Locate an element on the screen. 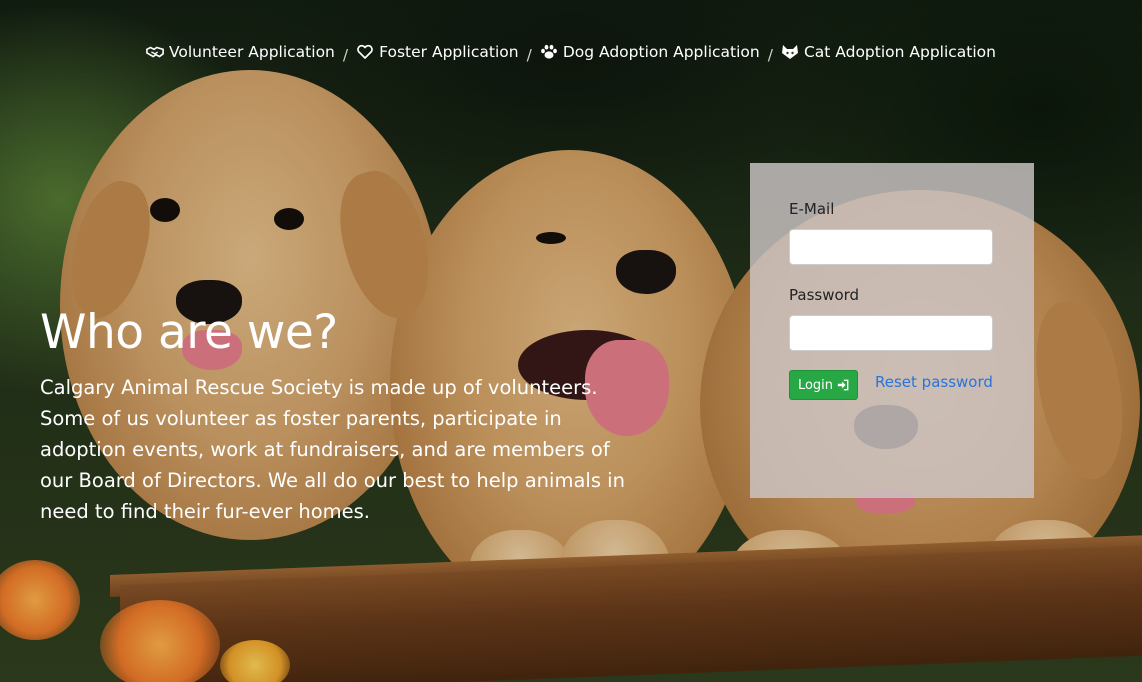 Image resolution: width=1142 pixels, height=682 pixels. login-button: Login is located at coordinates (823, 385).